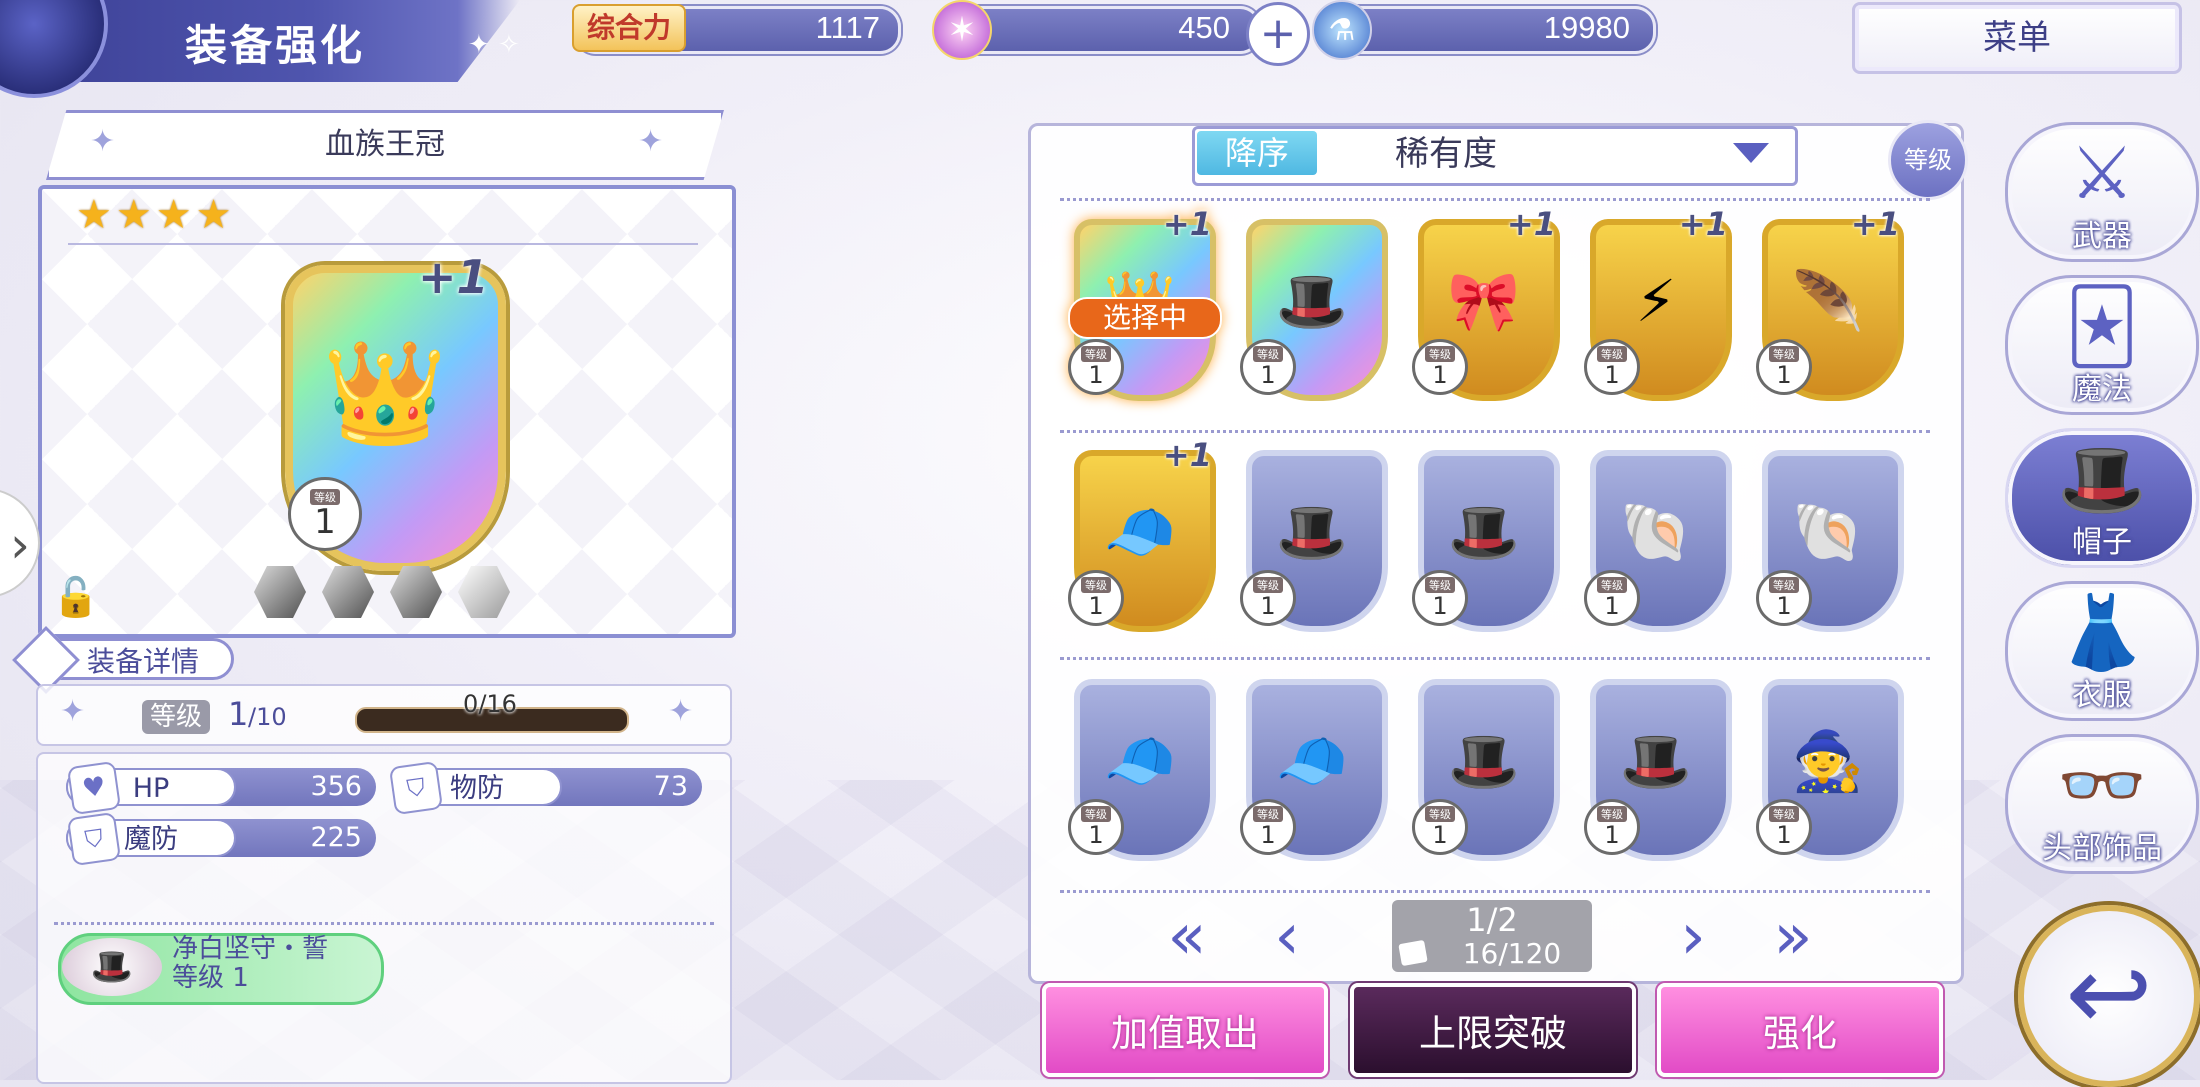 The height and width of the screenshot is (1087, 2200). What do you see at coordinates (681, 711) in the screenshot?
I see `sparkle-icon: ✦` at bounding box center [681, 711].